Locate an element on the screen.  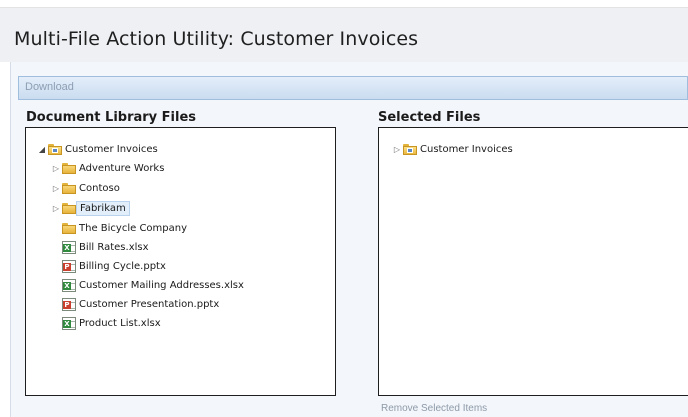
tree-node-label: Adventure Works is located at coordinates (122, 168).